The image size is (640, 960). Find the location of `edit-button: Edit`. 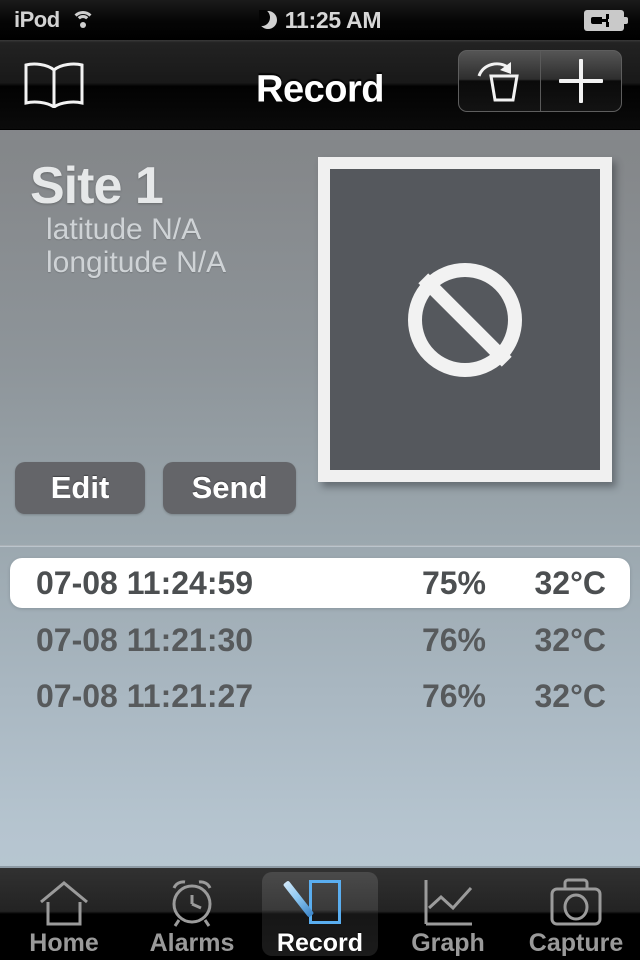

edit-button: Edit is located at coordinates (80, 488).